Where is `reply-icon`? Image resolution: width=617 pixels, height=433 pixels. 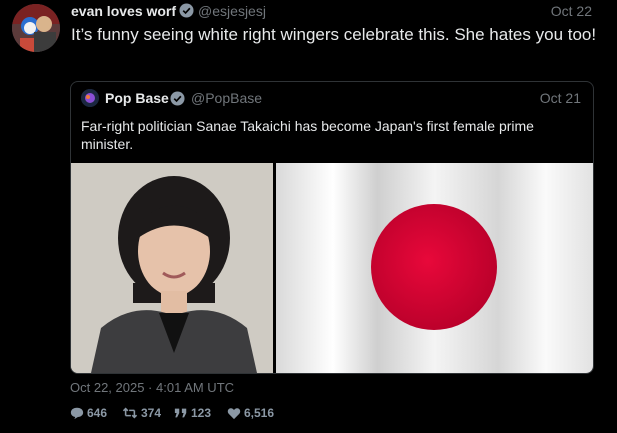
reply-icon is located at coordinates (78, 413).